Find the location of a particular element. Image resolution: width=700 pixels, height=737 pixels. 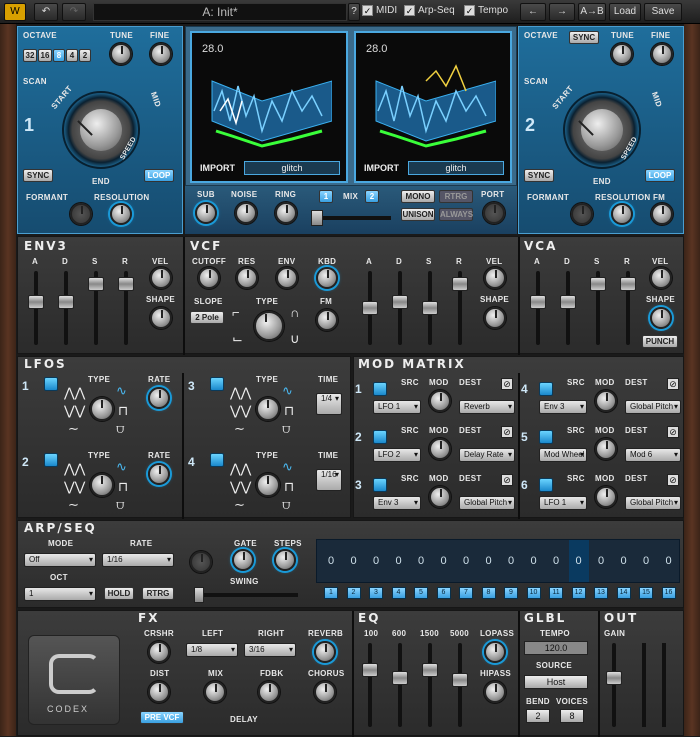

mod-dest-select: Mod 6 is located at coordinates (653, 455).